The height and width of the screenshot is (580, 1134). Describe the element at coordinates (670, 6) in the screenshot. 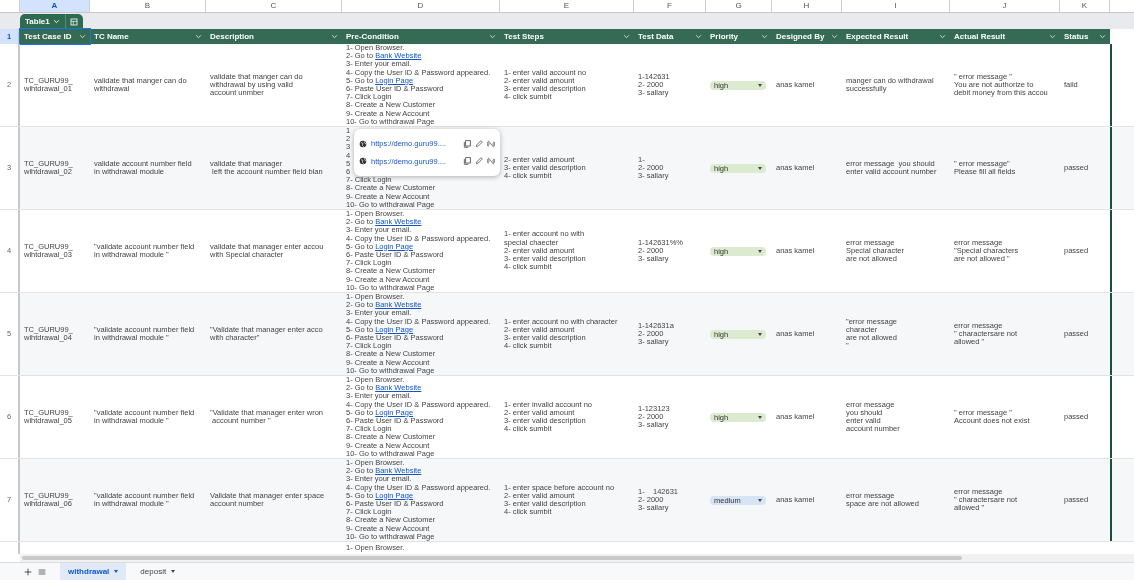

I see `column-letter: F` at that location.